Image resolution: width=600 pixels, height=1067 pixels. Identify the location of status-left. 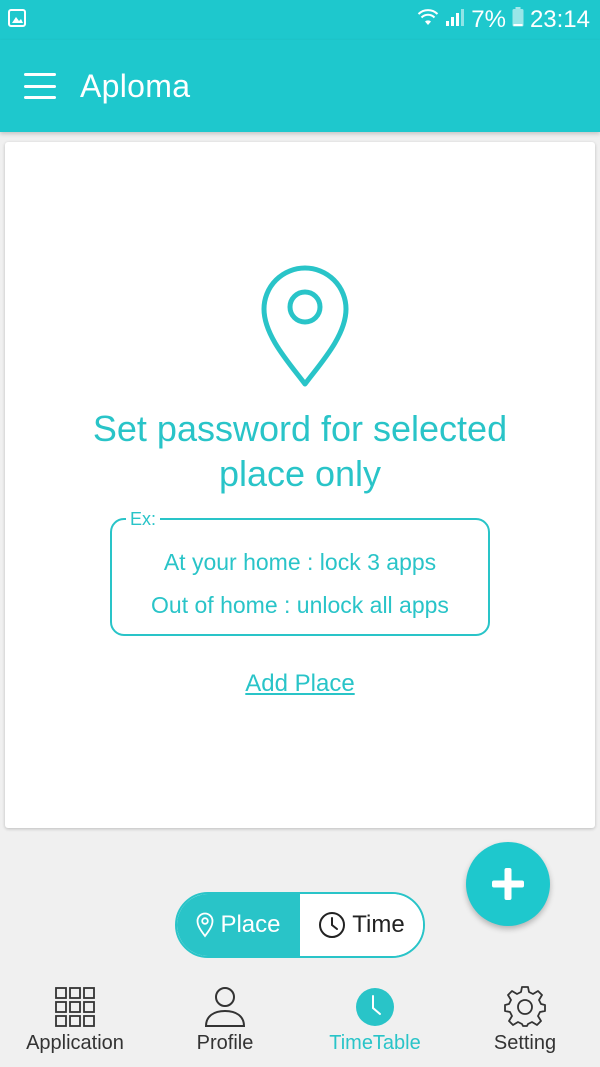
(17, 20).